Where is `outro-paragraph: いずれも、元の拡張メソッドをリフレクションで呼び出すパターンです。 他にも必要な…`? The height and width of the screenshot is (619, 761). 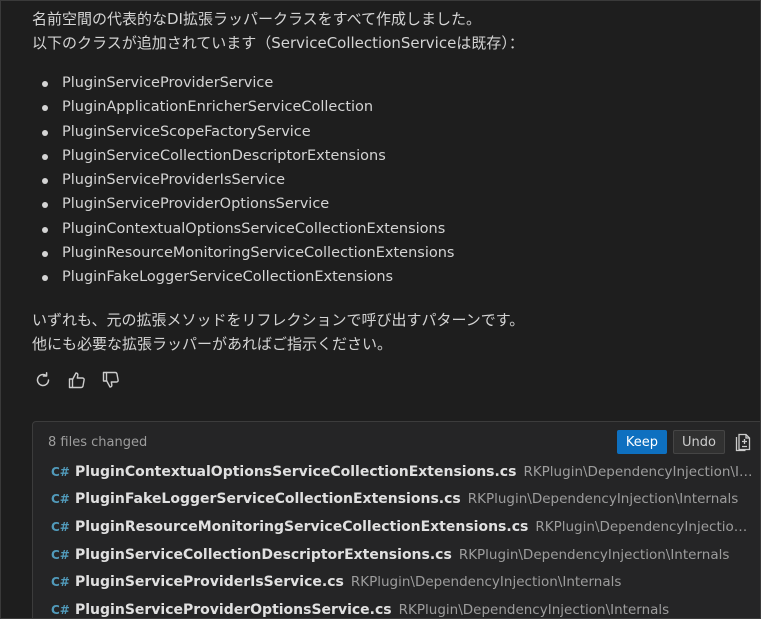 outro-paragraph: いずれも、元の拡張メソッドをリフレクションで呼び出すパターンです。 他にも必要な… is located at coordinates (389, 332).